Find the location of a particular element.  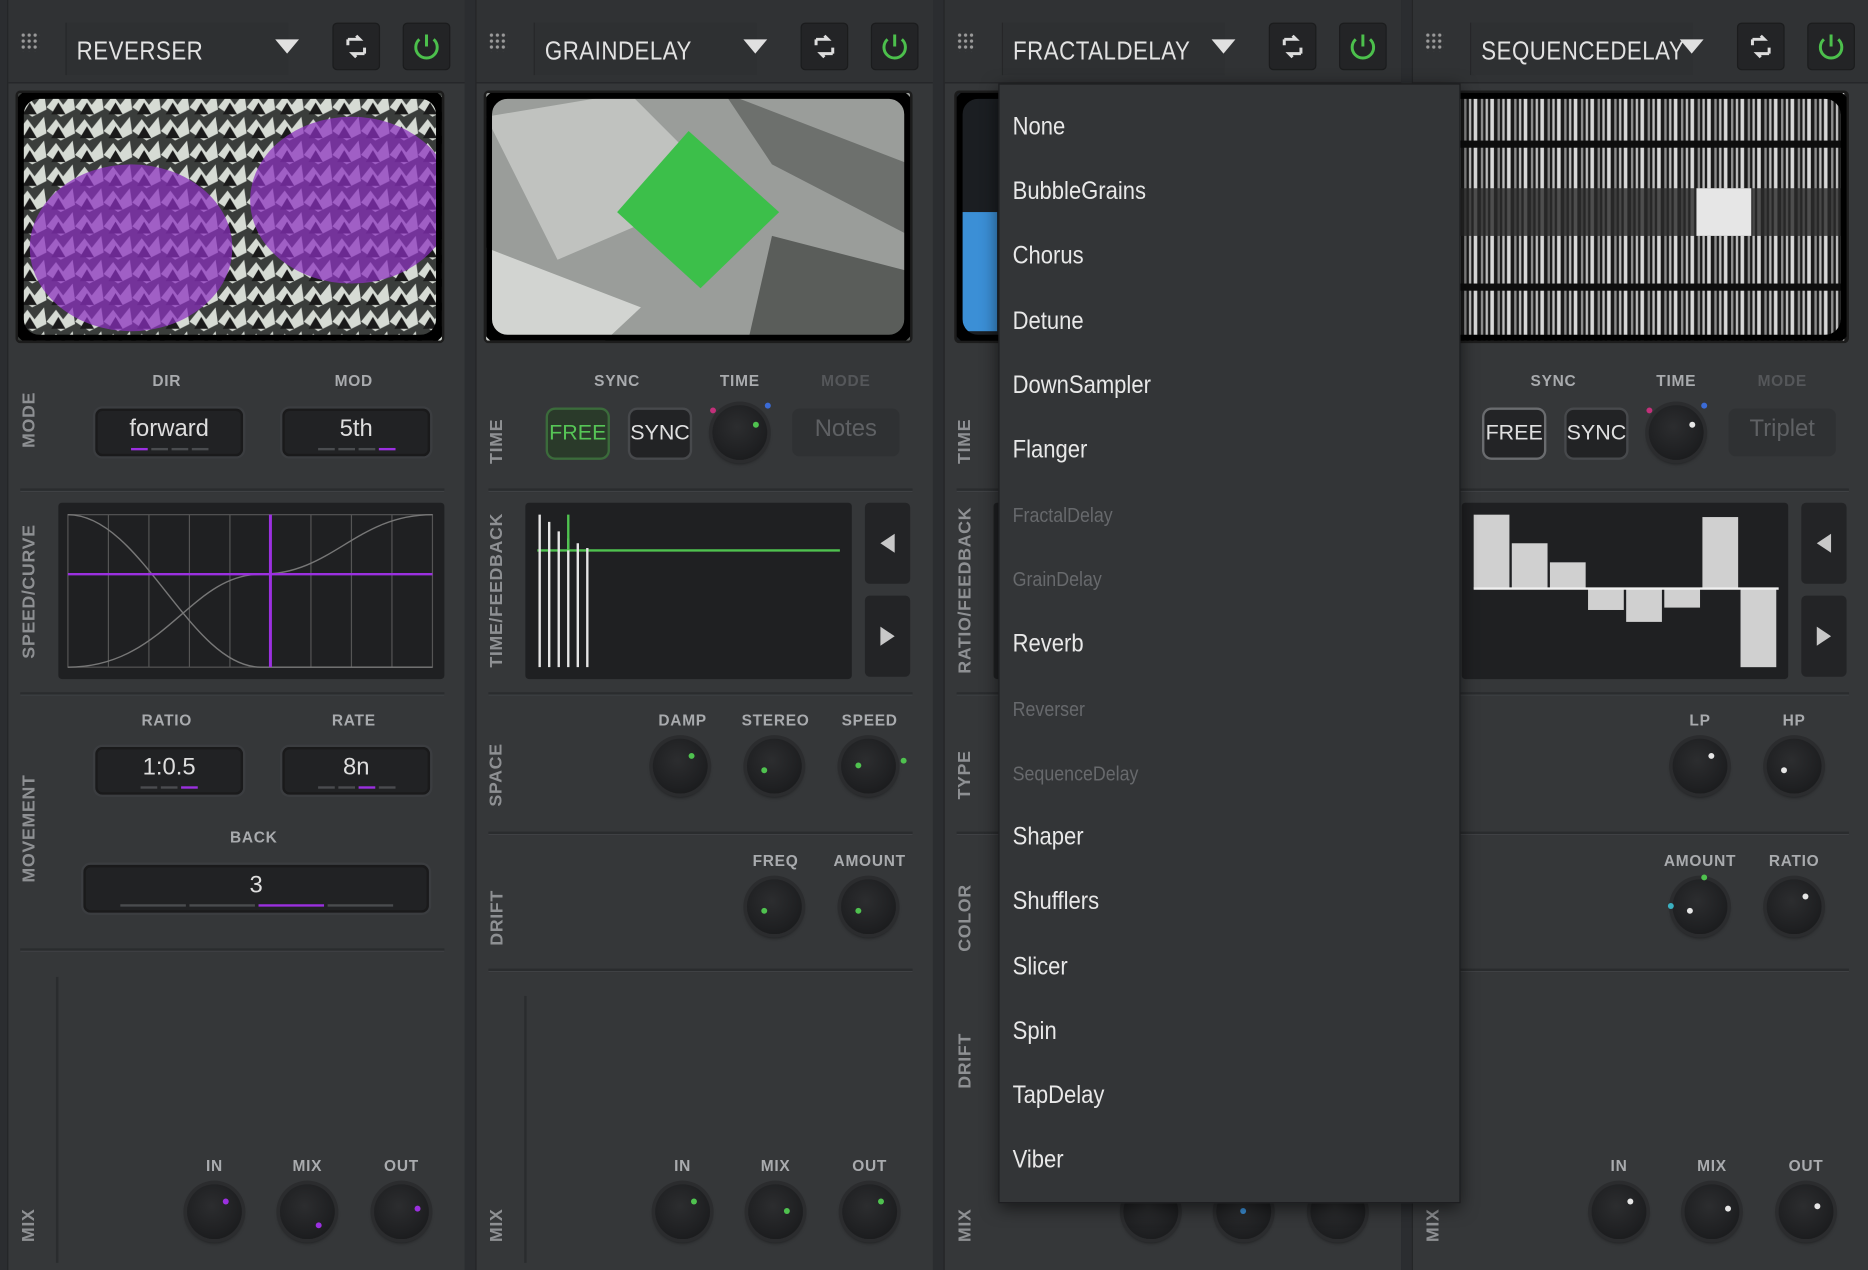

effect-selector: GRAINDELAY is located at coordinates (645, 49).